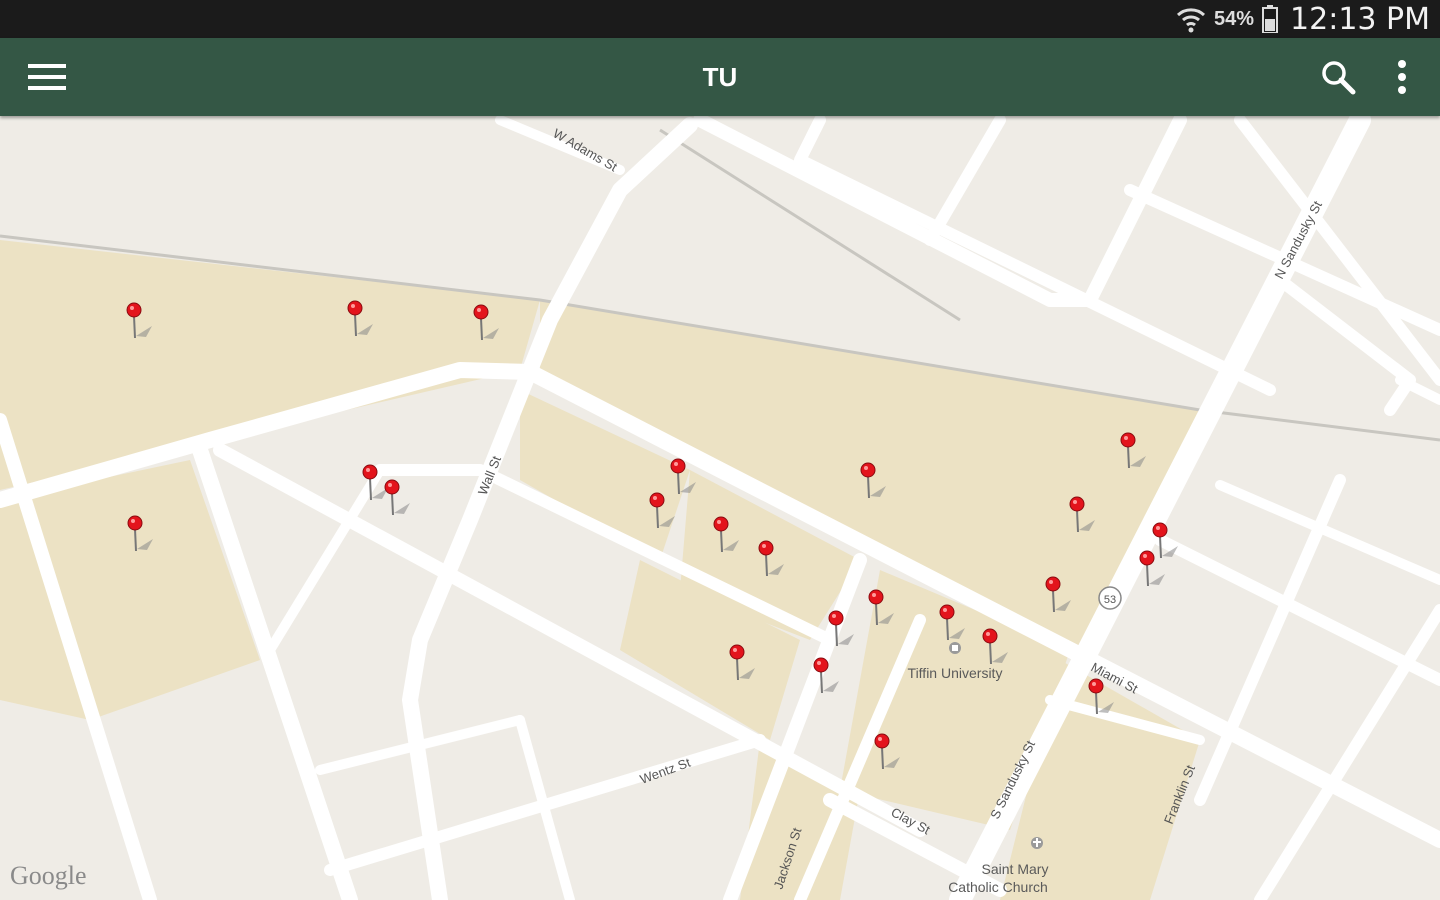 The image size is (1440, 900). I want to click on overflow-menu-icon, so click(1402, 77).